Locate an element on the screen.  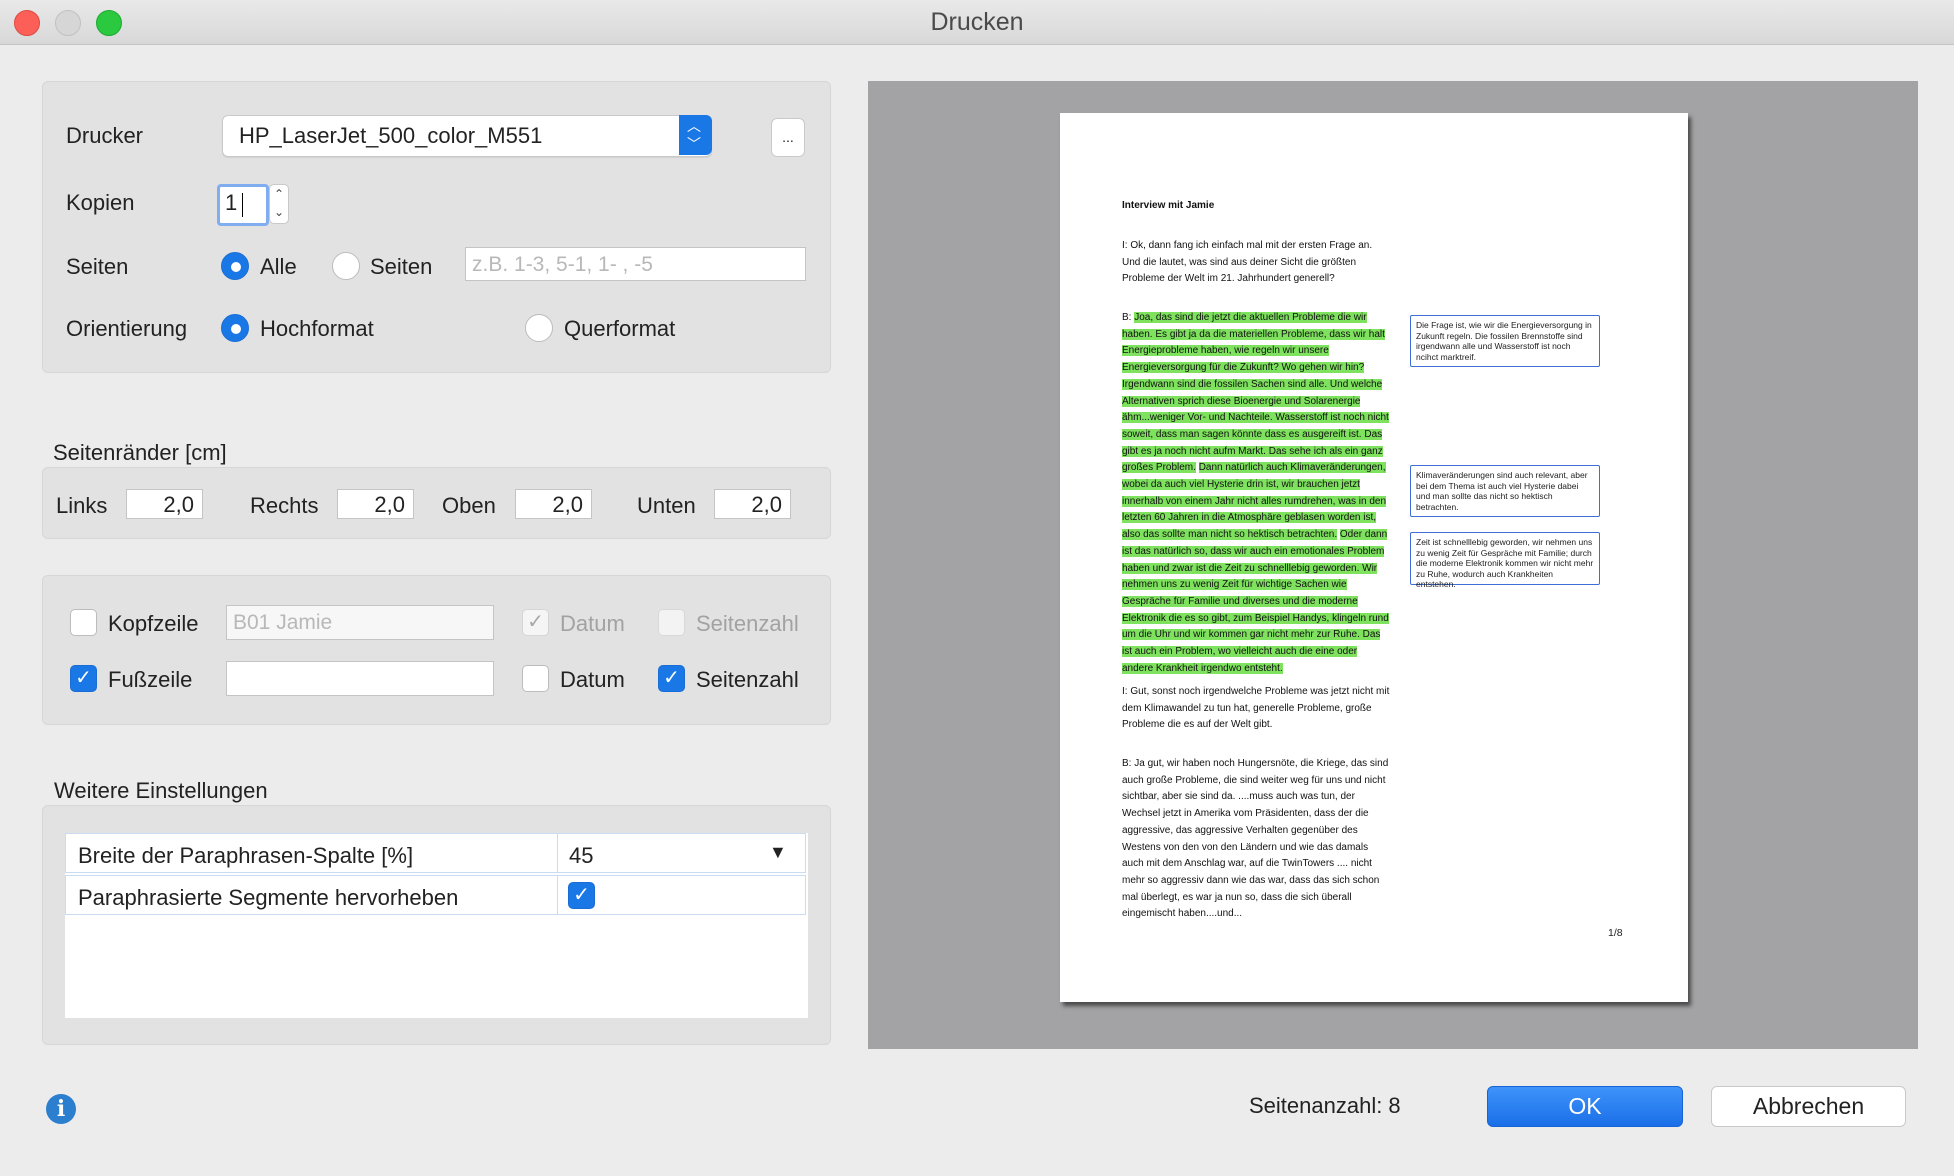
header-label: Kopfzeile is located at coordinates (153, 623).